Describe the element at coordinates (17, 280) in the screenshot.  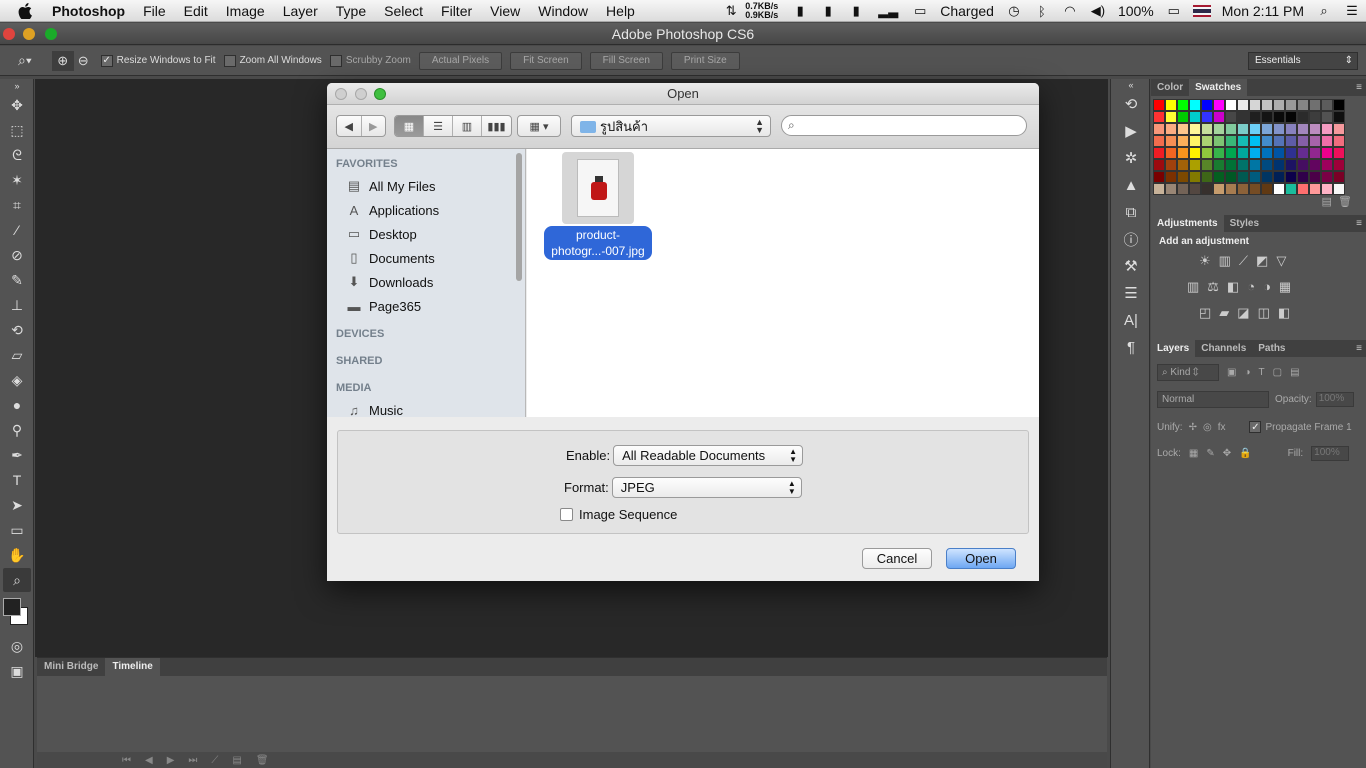
I see `brush-tool-icon: ✎` at that location.